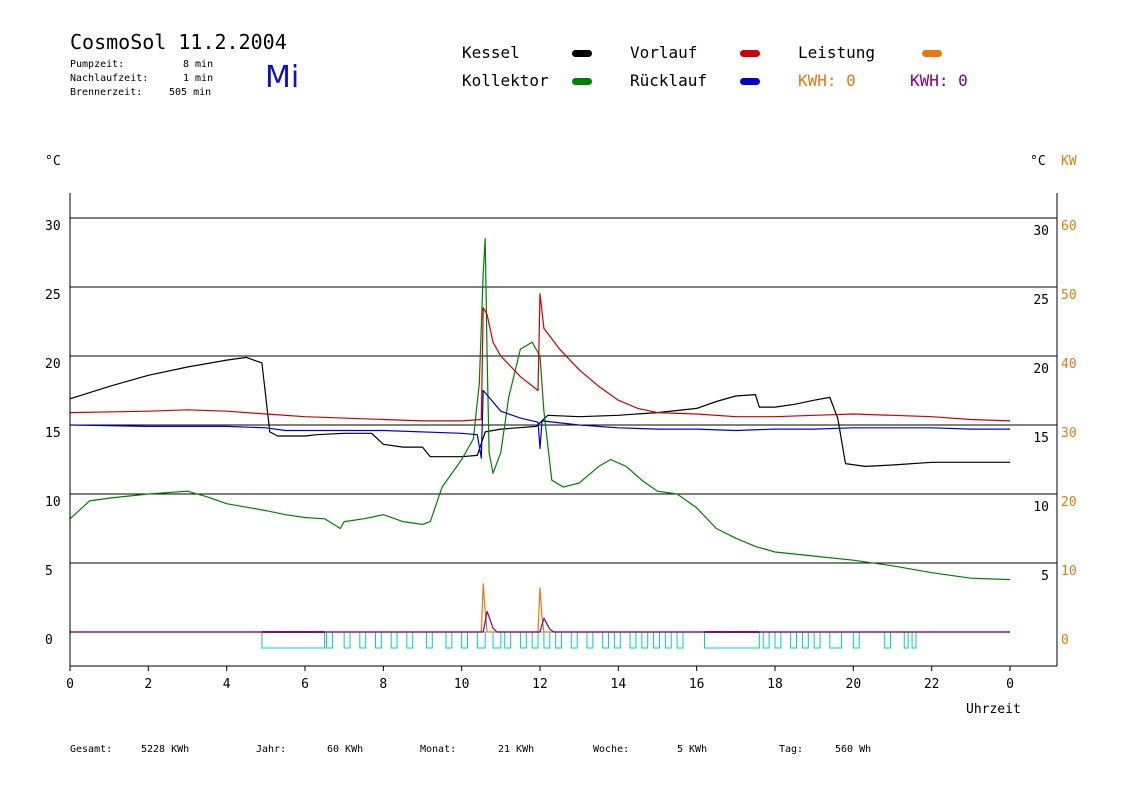 The image size is (1148, 812). Describe the element at coordinates (53, 502) in the screenshot. I see `y-tick-label-left: 10` at that location.